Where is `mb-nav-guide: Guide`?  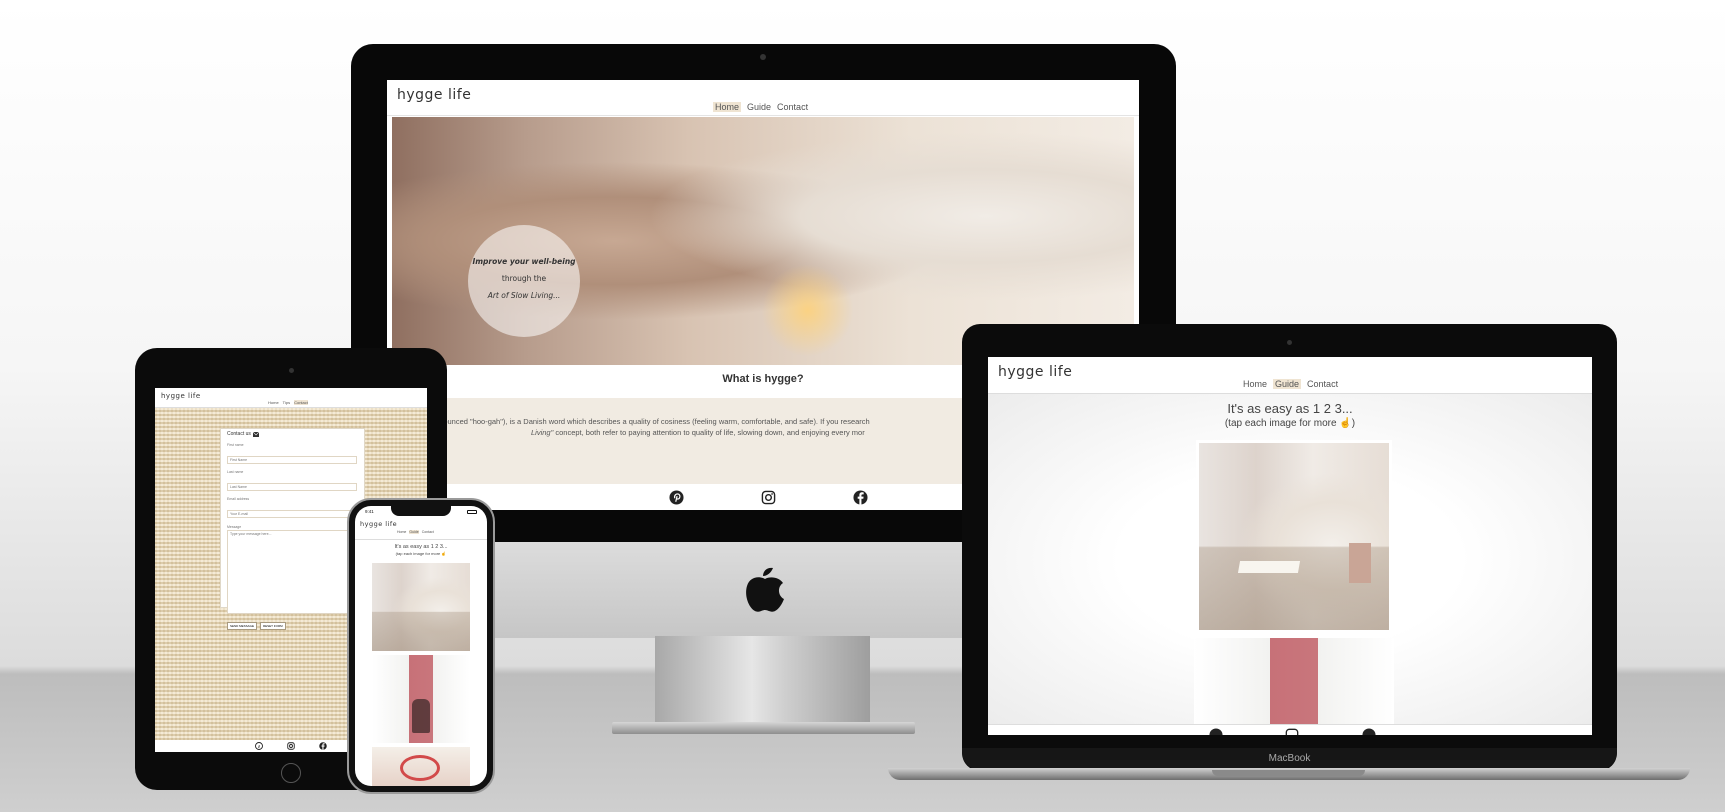 mb-nav-guide: Guide is located at coordinates (1287, 384).